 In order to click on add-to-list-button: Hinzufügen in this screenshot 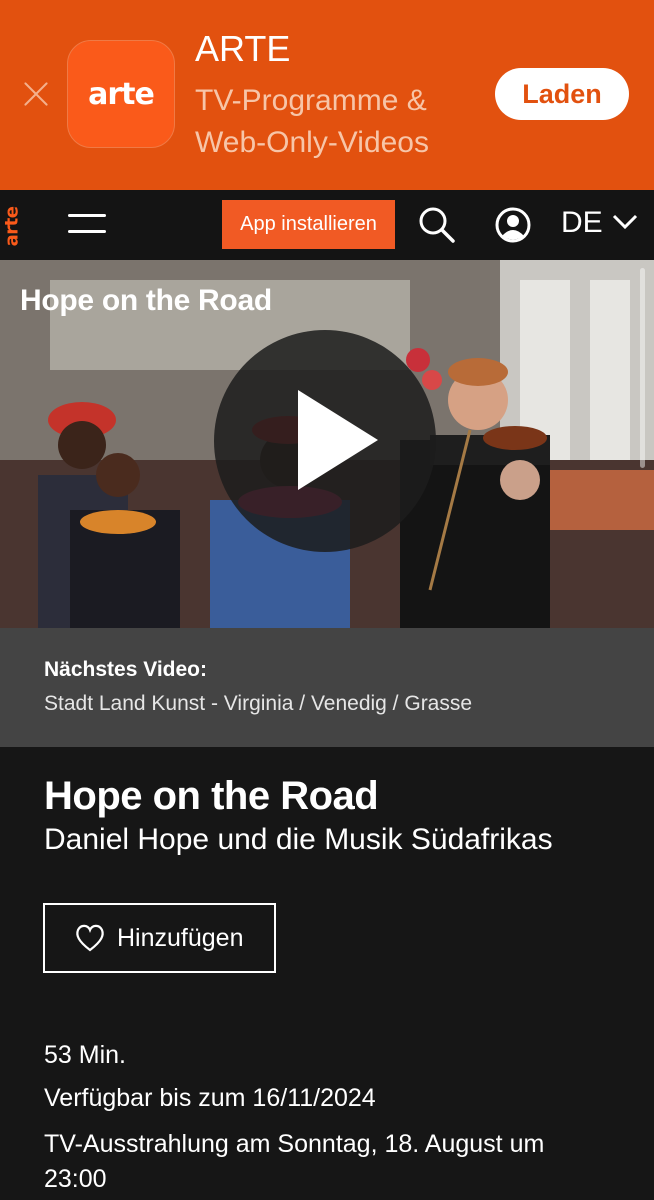, I will do `click(159, 938)`.